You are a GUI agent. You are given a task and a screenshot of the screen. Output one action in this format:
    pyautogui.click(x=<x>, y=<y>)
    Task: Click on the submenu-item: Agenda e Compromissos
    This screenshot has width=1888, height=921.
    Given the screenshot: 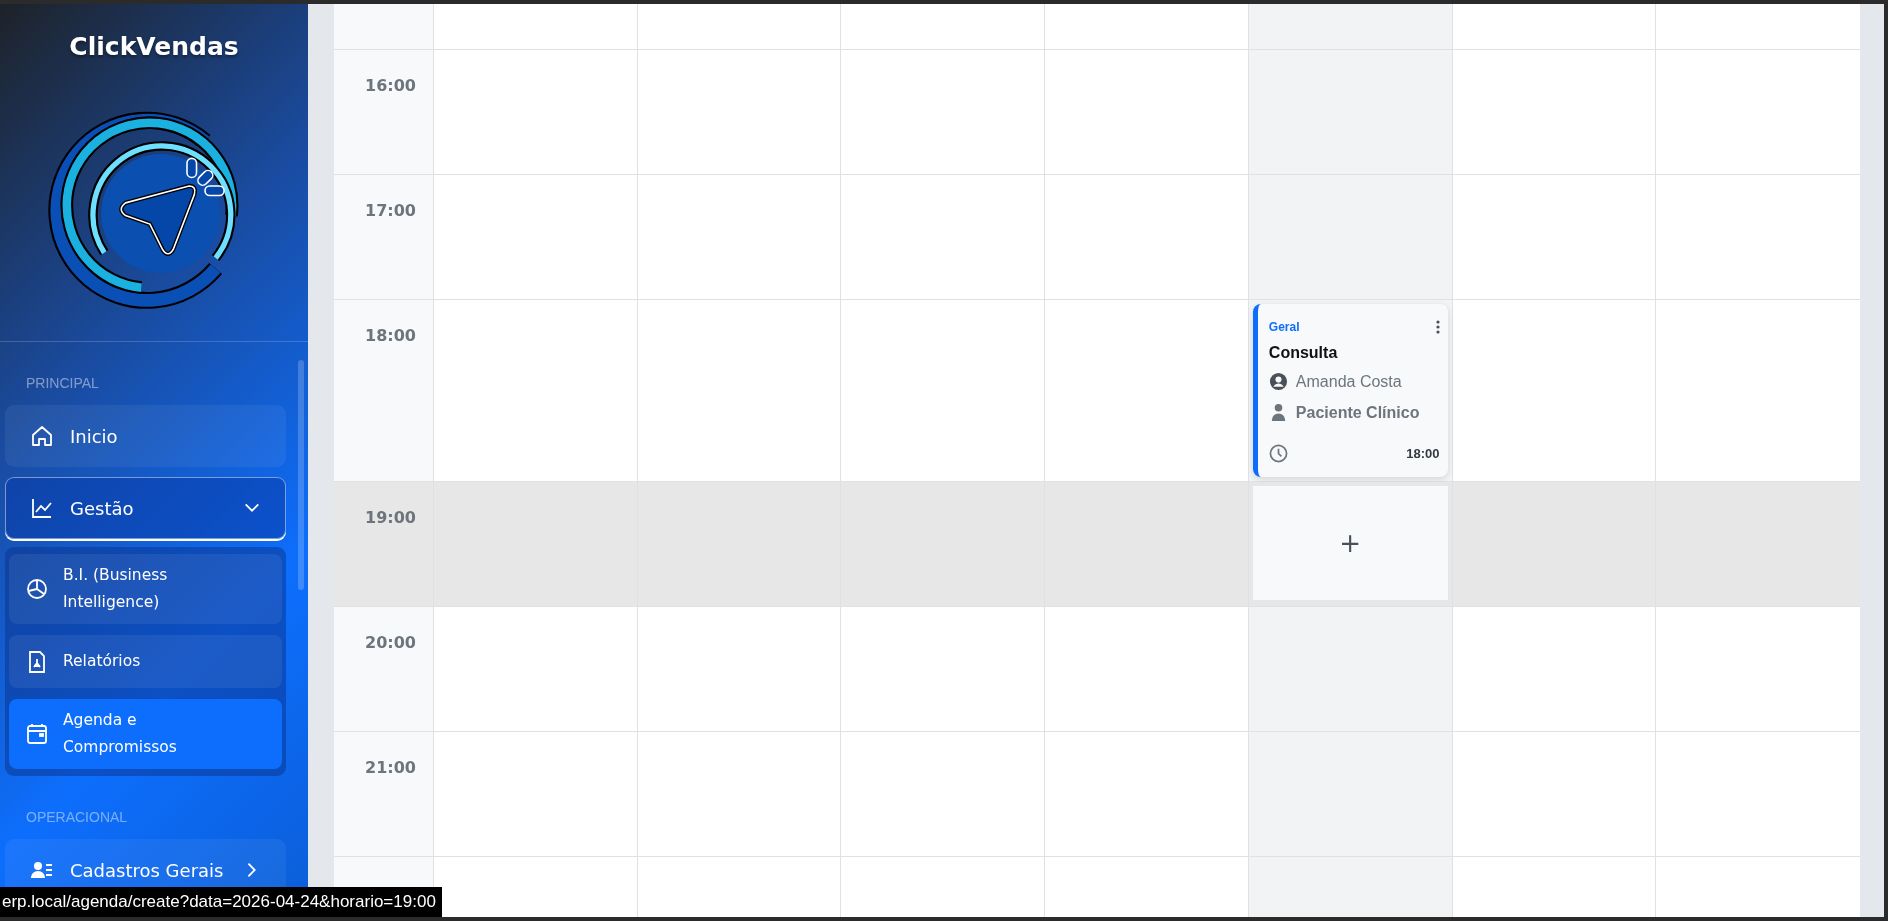 What is the action you would take?
    pyautogui.click(x=145, y=734)
    